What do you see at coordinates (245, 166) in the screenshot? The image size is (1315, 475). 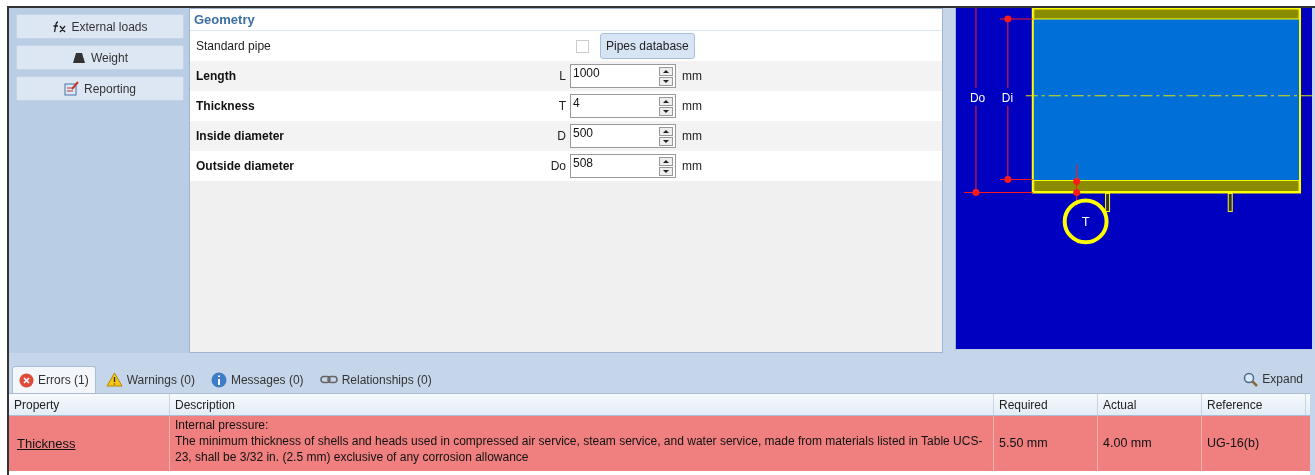 I see `field-label: Outside diameter` at bounding box center [245, 166].